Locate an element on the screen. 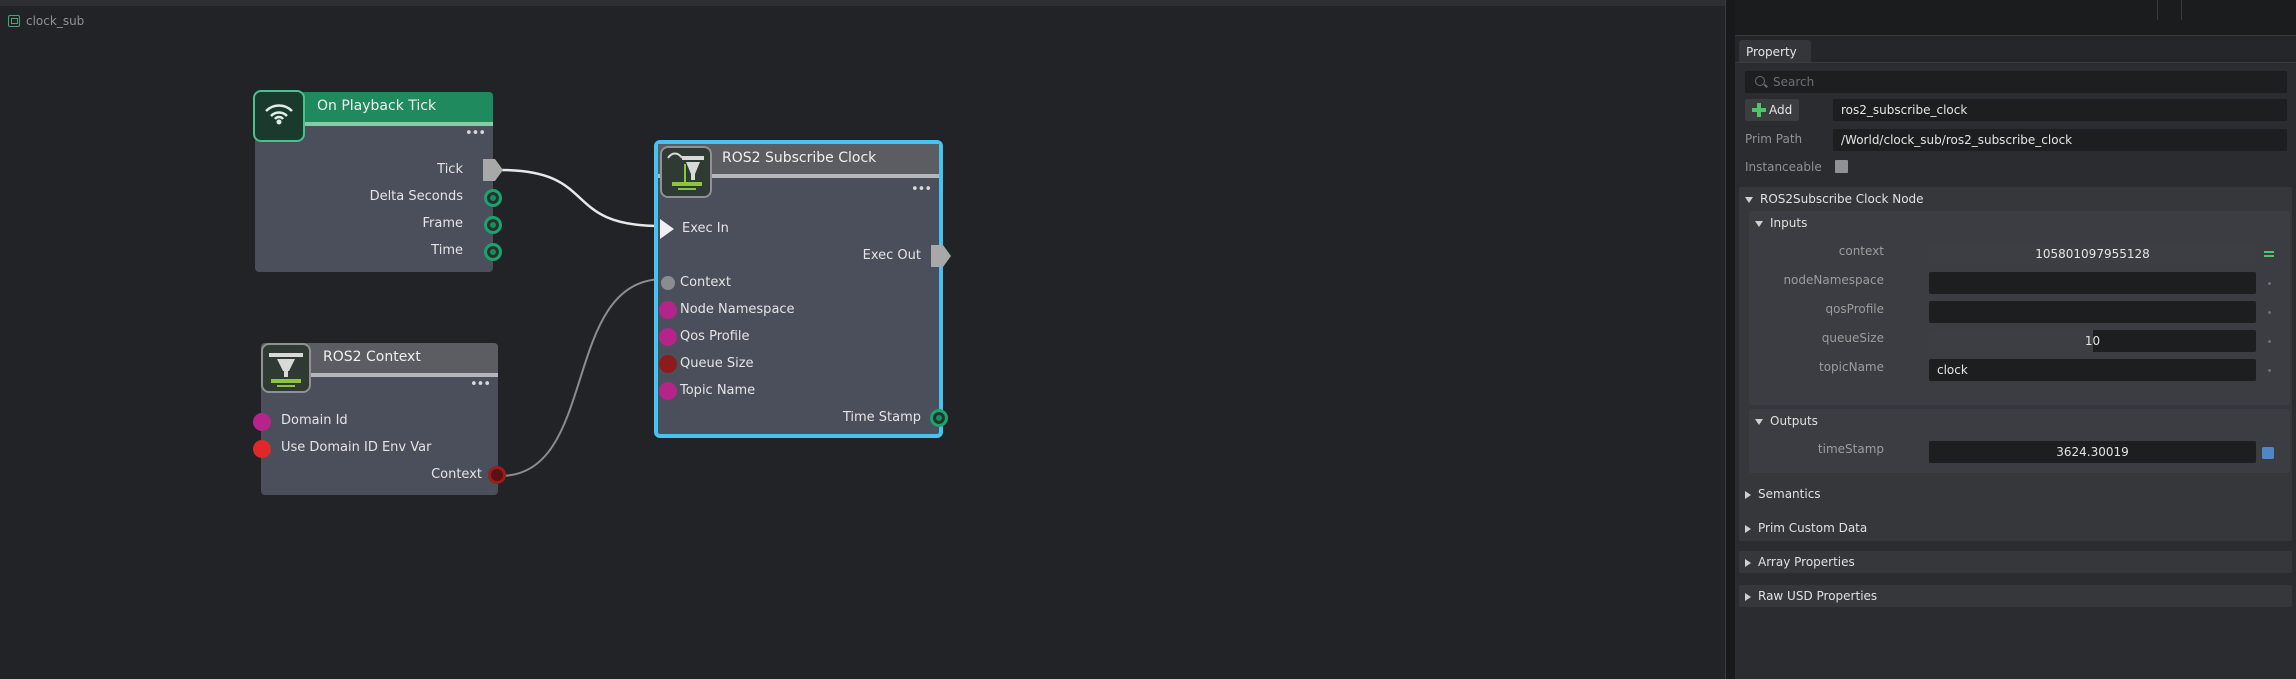 The image size is (2296, 679). section-outputs-header: Outputs is located at coordinates (1786, 421).